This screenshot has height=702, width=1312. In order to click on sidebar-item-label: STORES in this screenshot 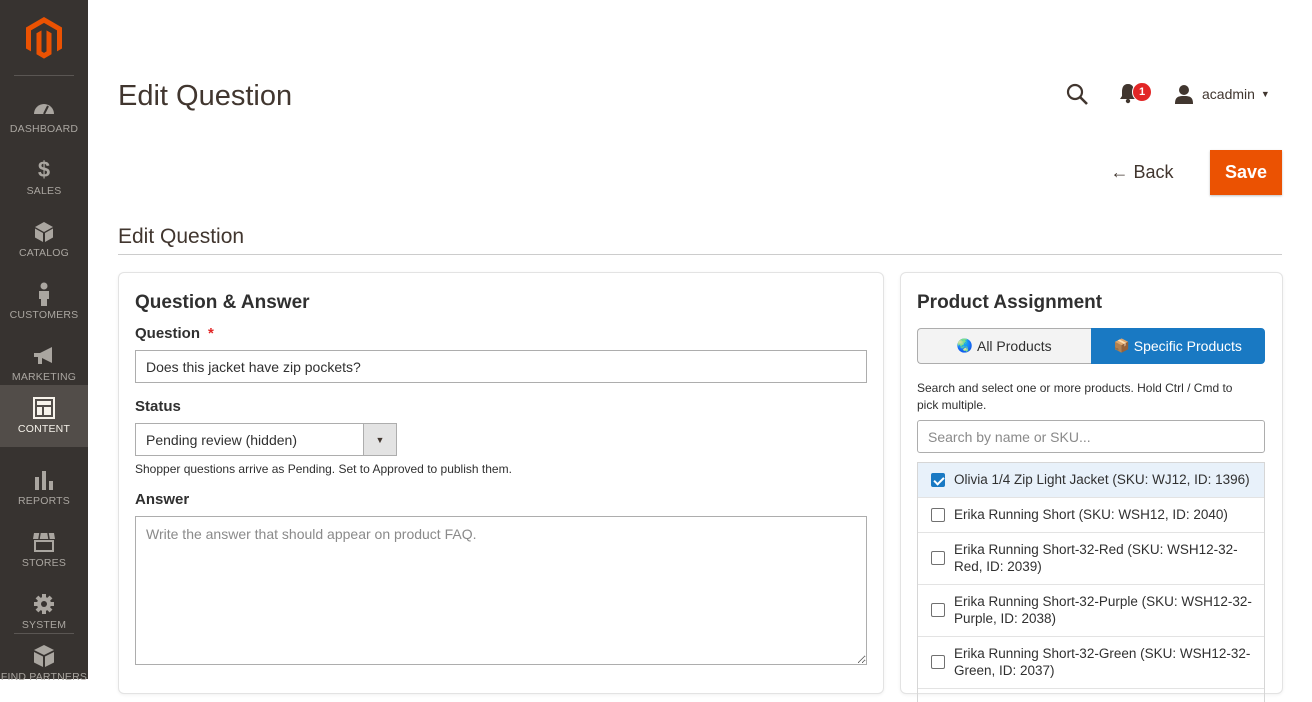, I will do `click(44, 563)`.